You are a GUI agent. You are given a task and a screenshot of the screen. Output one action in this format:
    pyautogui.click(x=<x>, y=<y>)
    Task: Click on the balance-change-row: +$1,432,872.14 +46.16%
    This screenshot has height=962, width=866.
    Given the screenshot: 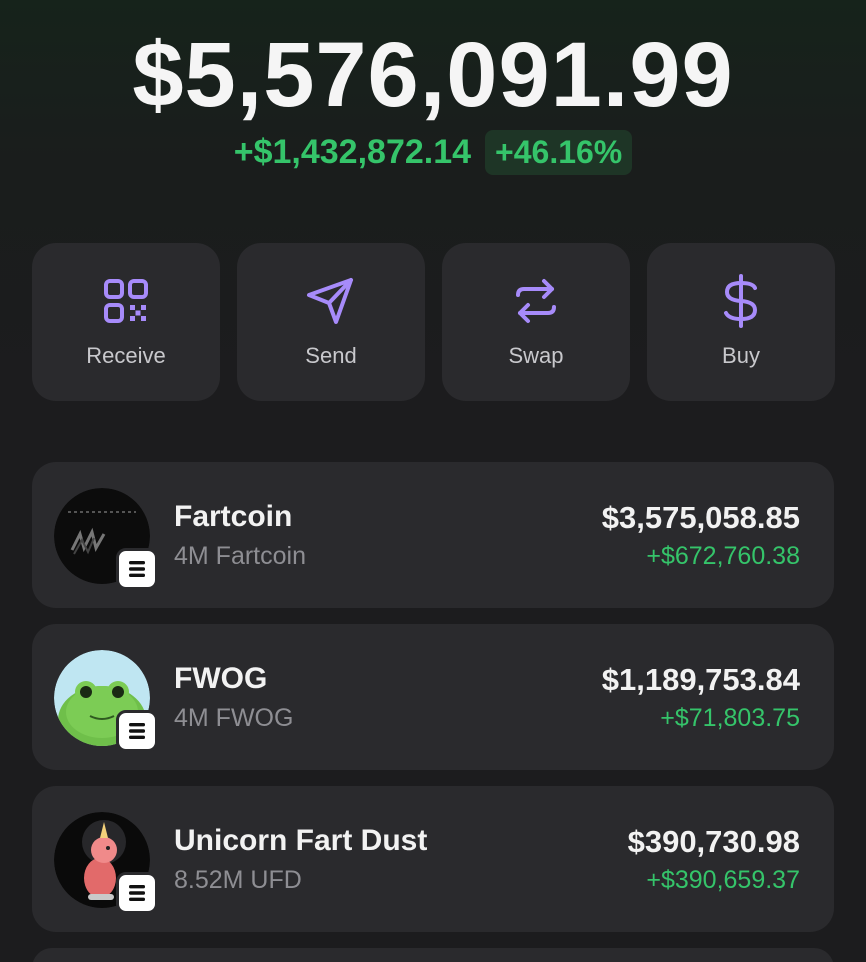 What is the action you would take?
    pyautogui.click(x=433, y=152)
    